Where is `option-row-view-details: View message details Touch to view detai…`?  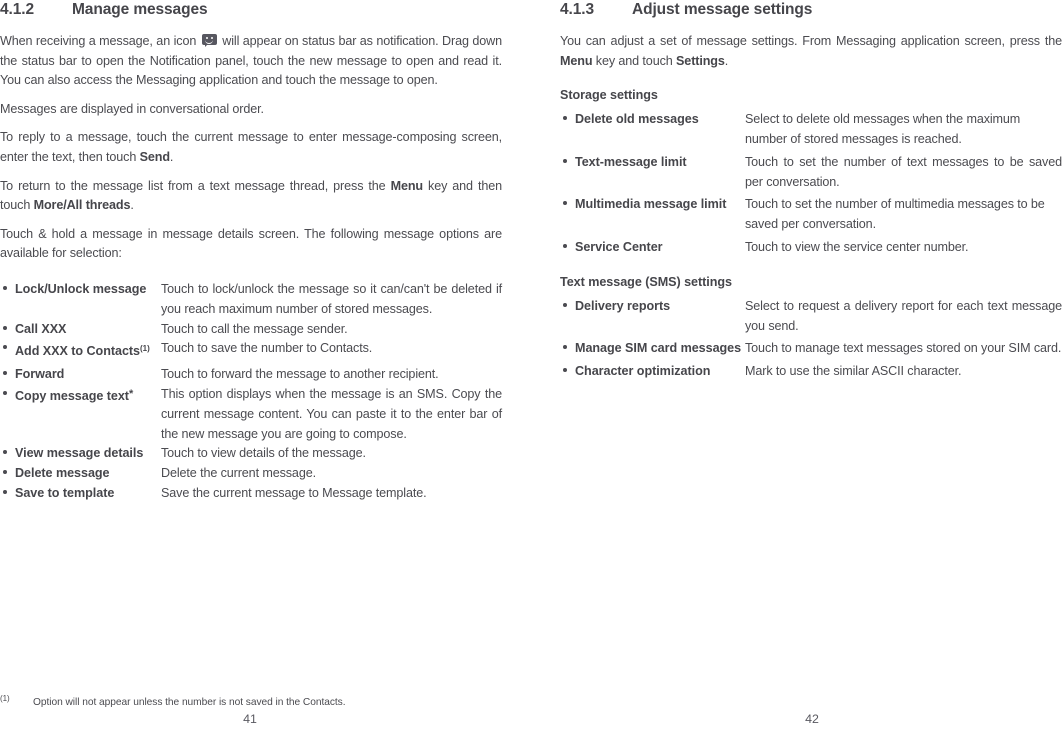 option-row-view-details: View message details Touch to view detai… is located at coordinates (251, 454).